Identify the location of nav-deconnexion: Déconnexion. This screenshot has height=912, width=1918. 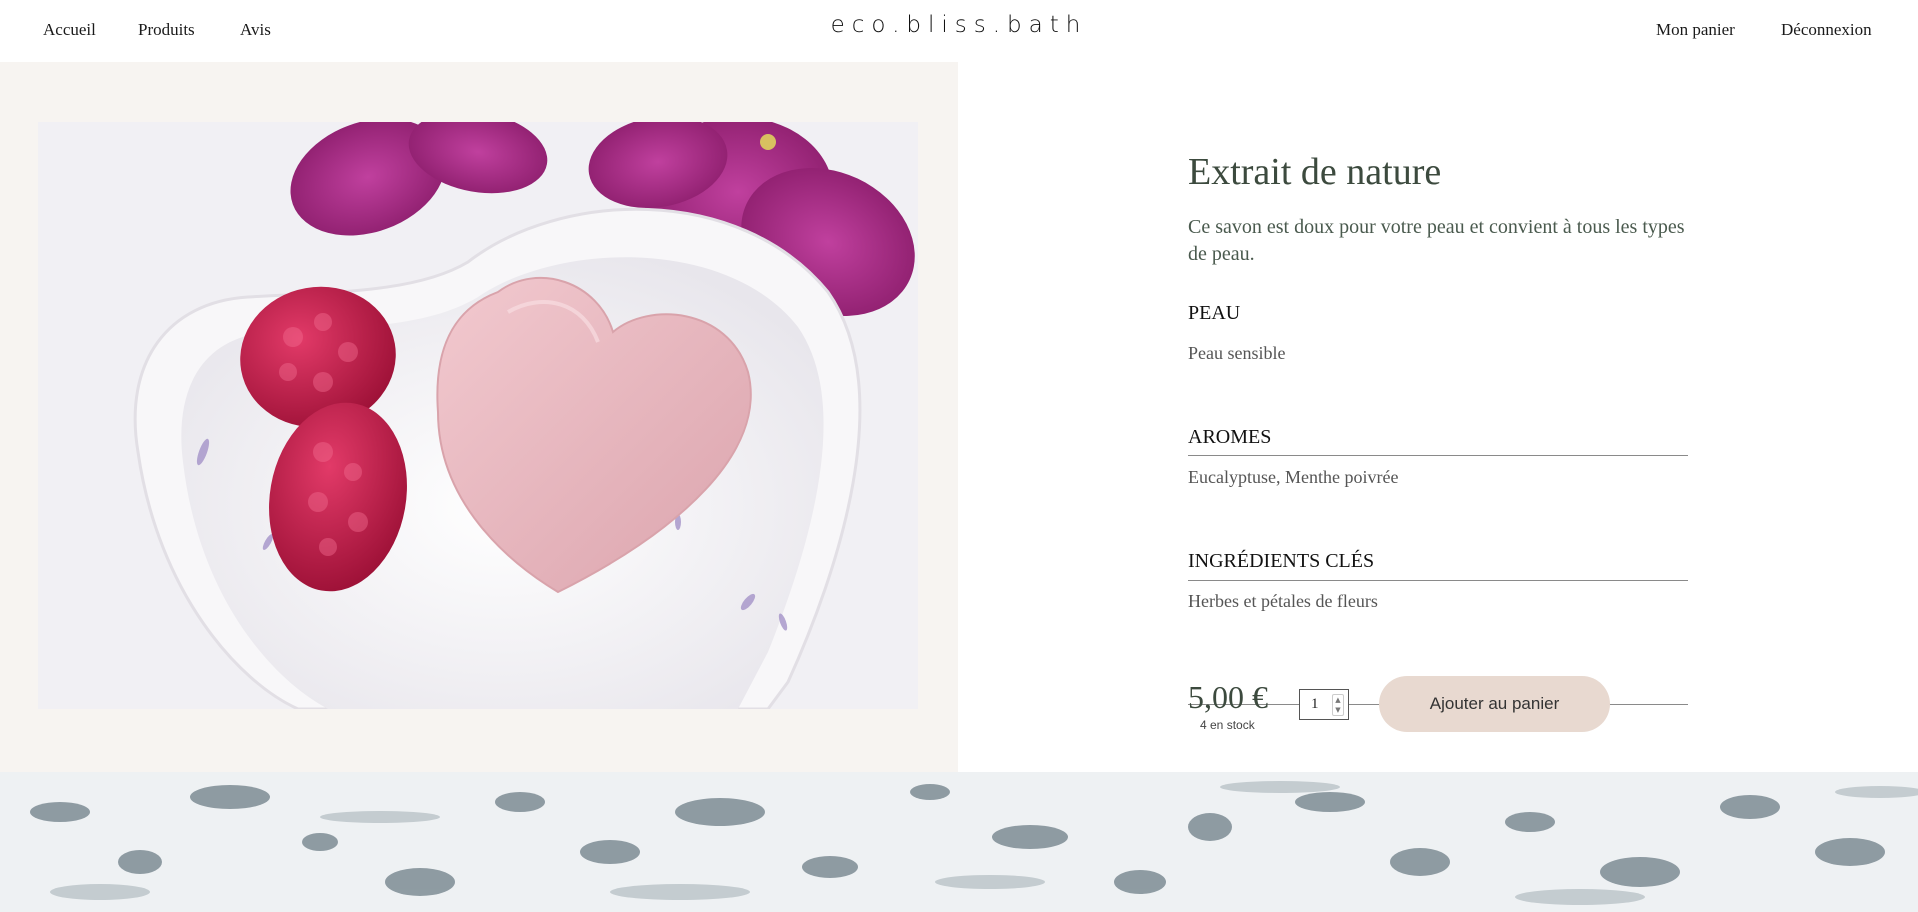
(1826, 30).